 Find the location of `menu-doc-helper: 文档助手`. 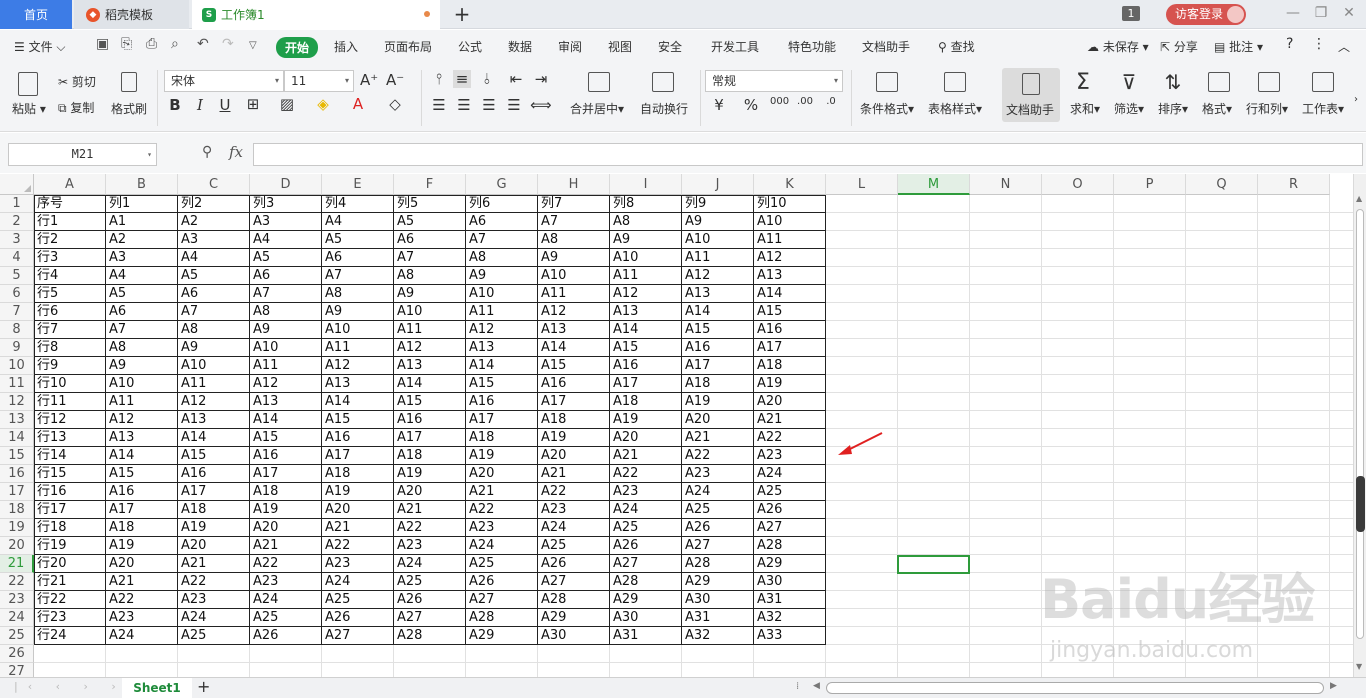

menu-doc-helper: 文档助手 is located at coordinates (886, 46).